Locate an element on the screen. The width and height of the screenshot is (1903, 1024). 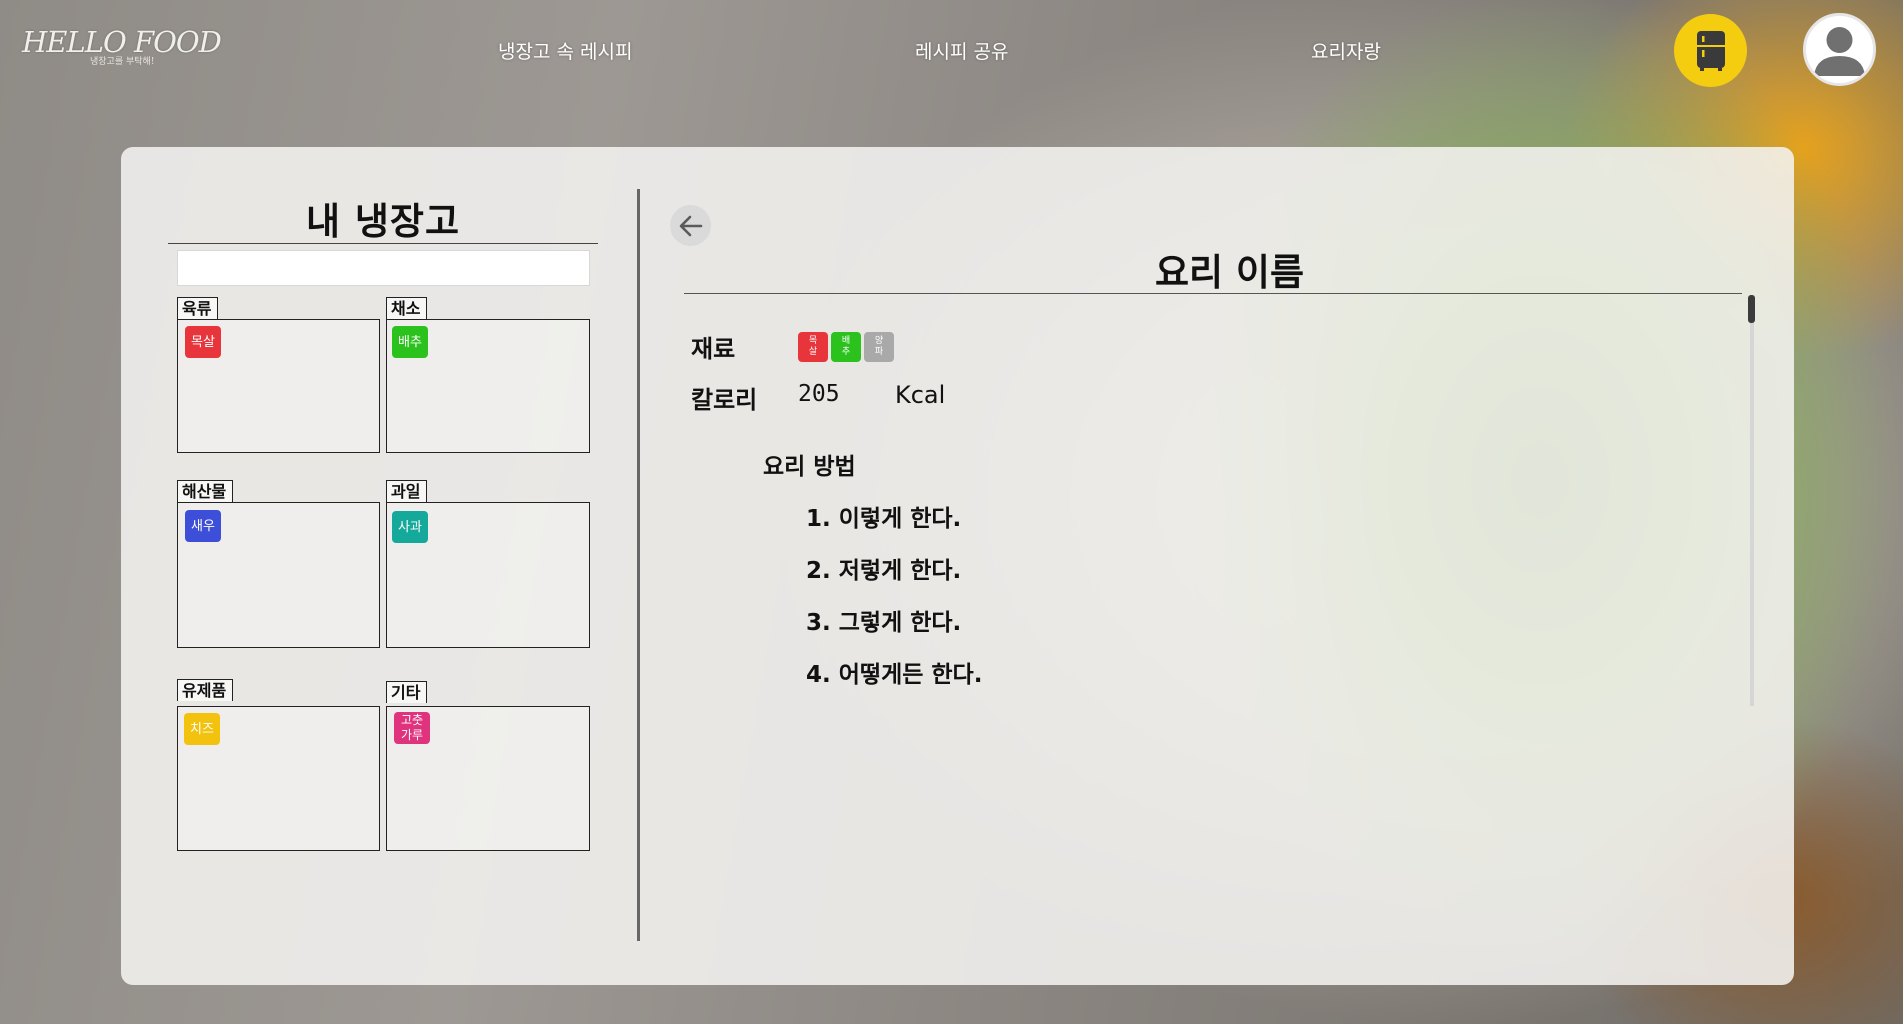
user-profile-button is located at coordinates (1839, 49).